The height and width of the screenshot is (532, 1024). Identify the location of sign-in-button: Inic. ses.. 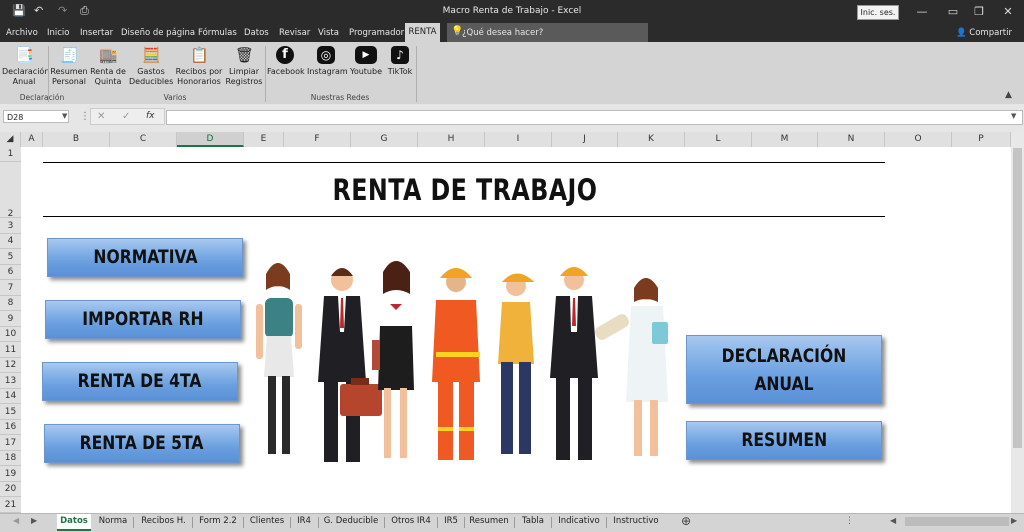
(878, 12).